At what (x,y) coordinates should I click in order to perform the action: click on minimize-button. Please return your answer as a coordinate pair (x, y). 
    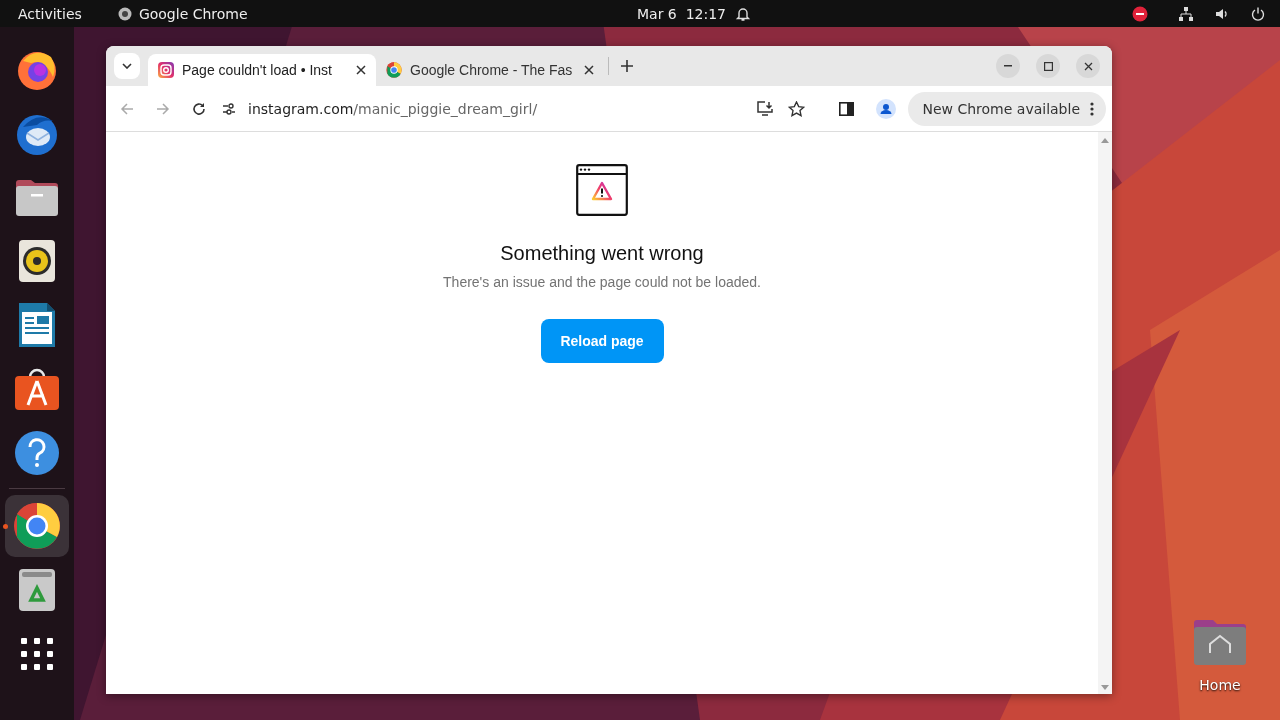
    Looking at the image, I should click on (1008, 66).